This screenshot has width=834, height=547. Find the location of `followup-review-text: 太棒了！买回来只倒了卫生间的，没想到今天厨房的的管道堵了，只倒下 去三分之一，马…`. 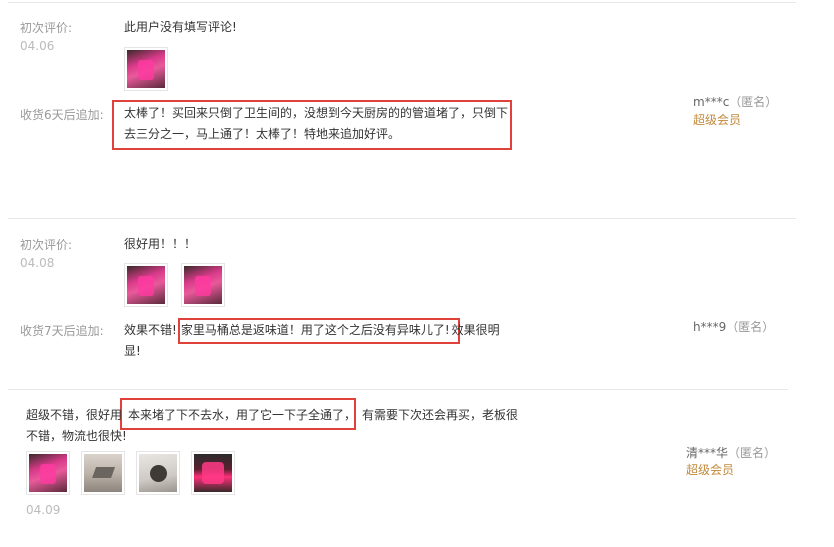

followup-review-text: 太棒了！买回来只倒了卫生间的，没想到今天厨房的的管道堵了，只倒下 去三分之一，马… is located at coordinates (319, 124).